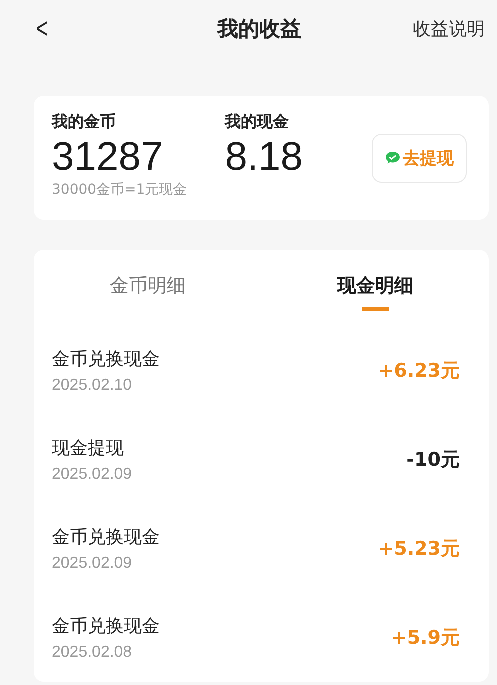 The height and width of the screenshot is (685, 497). I want to click on record-amount: -10元, so click(433, 460).